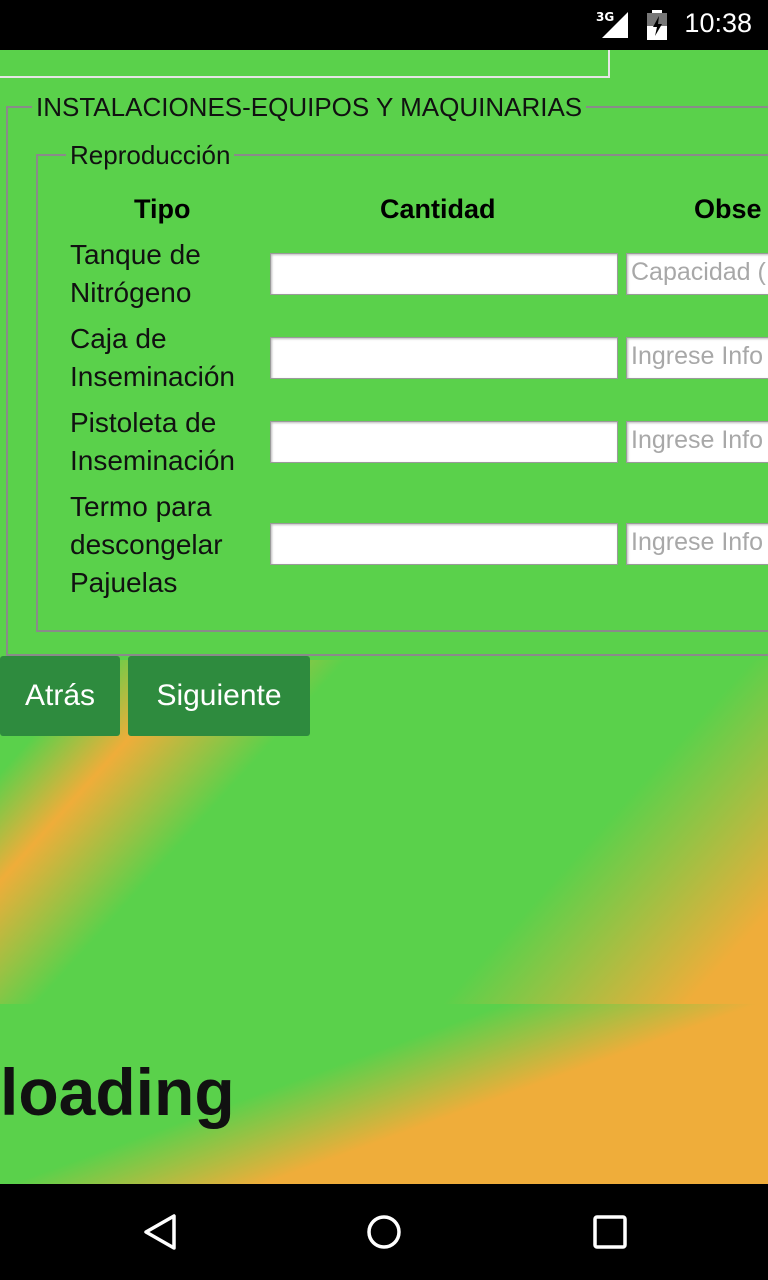 This screenshot has height=1280, width=768. I want to click on back-icon, so click(160, 1232).